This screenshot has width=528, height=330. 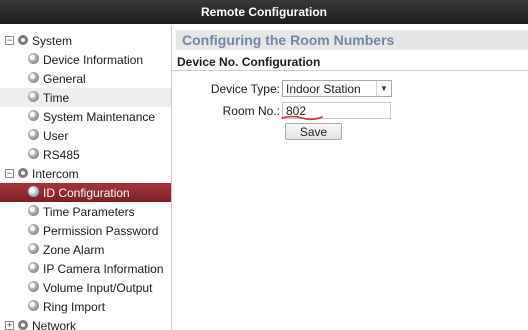 I want to click on sidebar-item-general: General, so click(x=85, y=78).